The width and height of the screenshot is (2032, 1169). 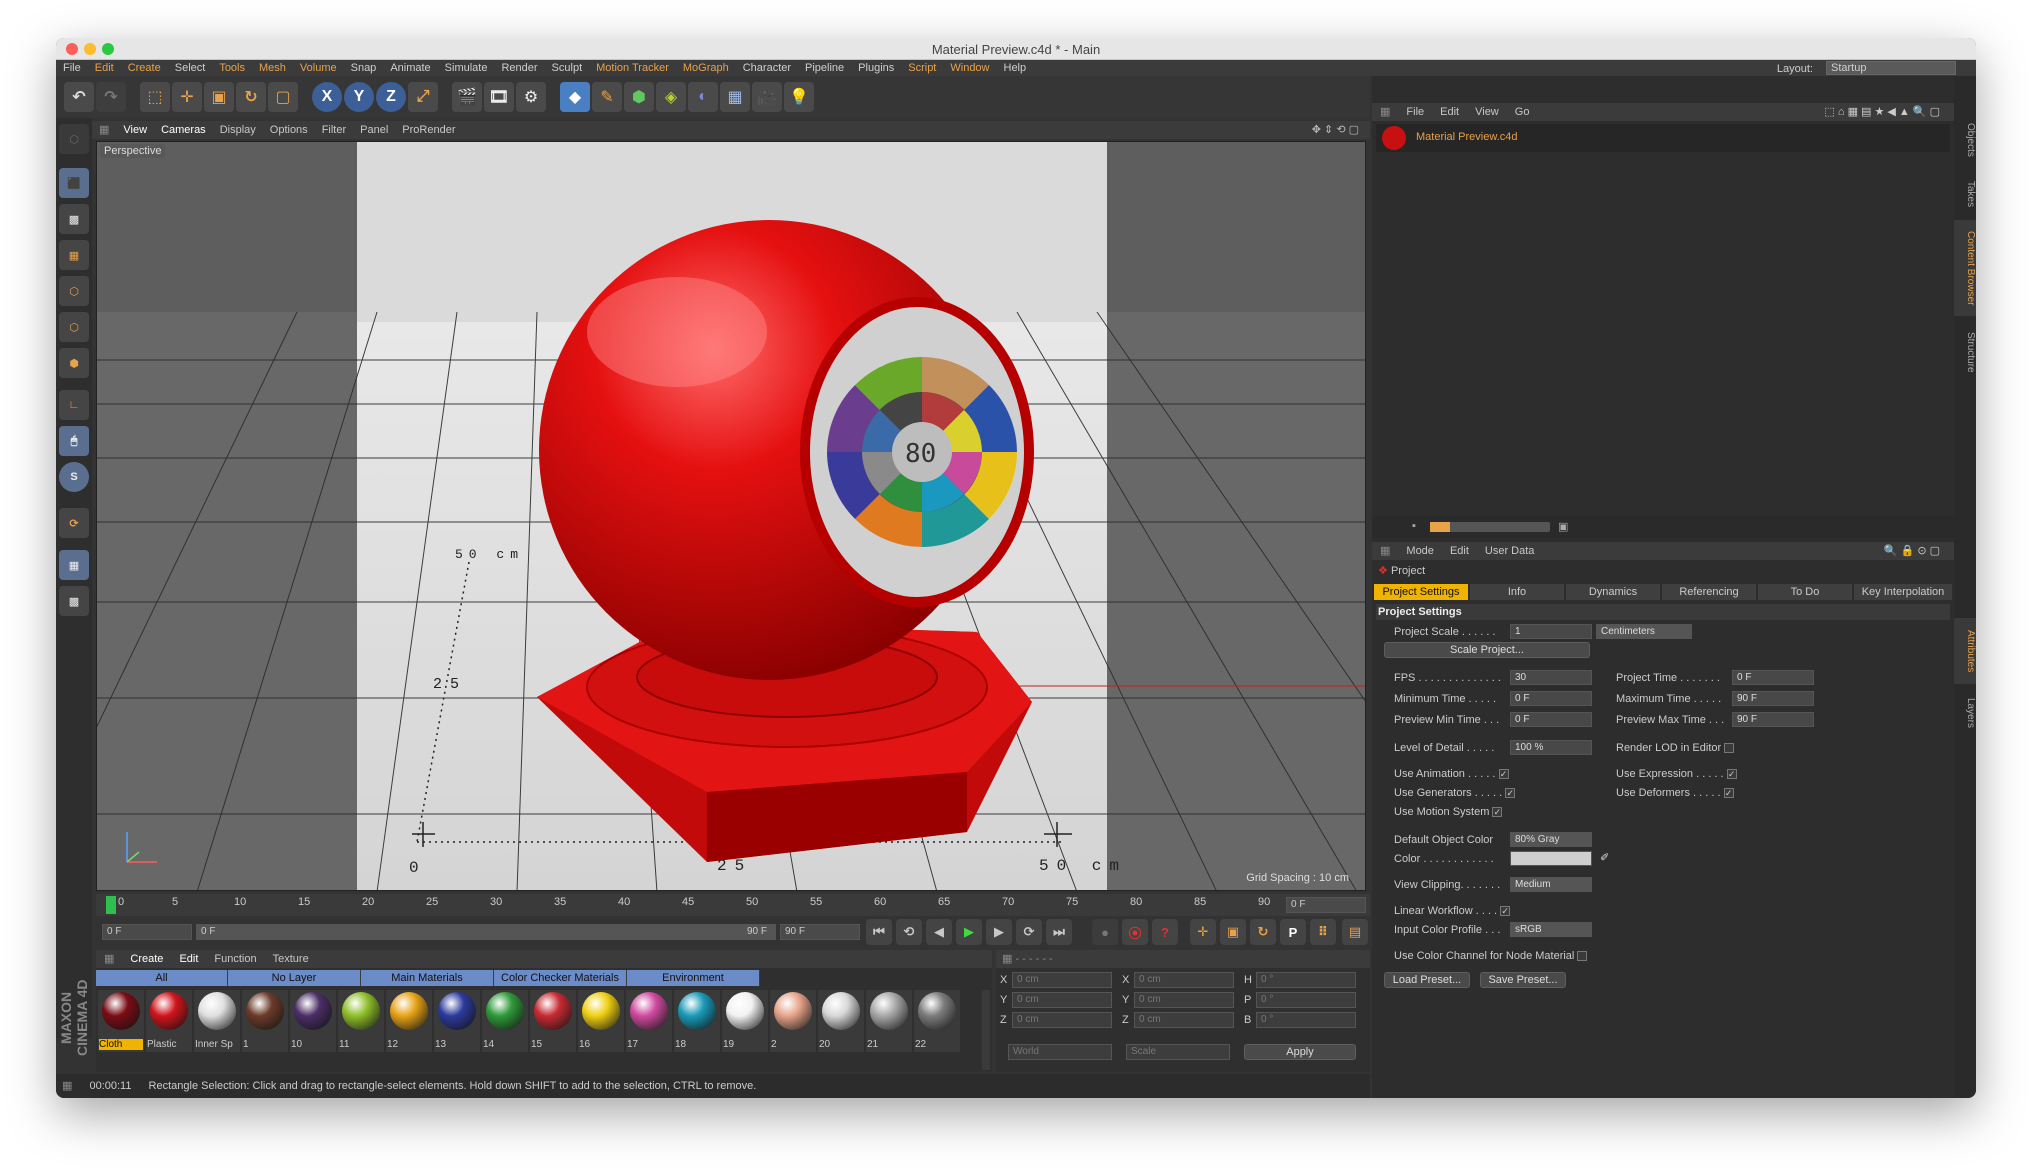 I want to click on cb-menu-edit: Edit, so click(x=1449, y=112).